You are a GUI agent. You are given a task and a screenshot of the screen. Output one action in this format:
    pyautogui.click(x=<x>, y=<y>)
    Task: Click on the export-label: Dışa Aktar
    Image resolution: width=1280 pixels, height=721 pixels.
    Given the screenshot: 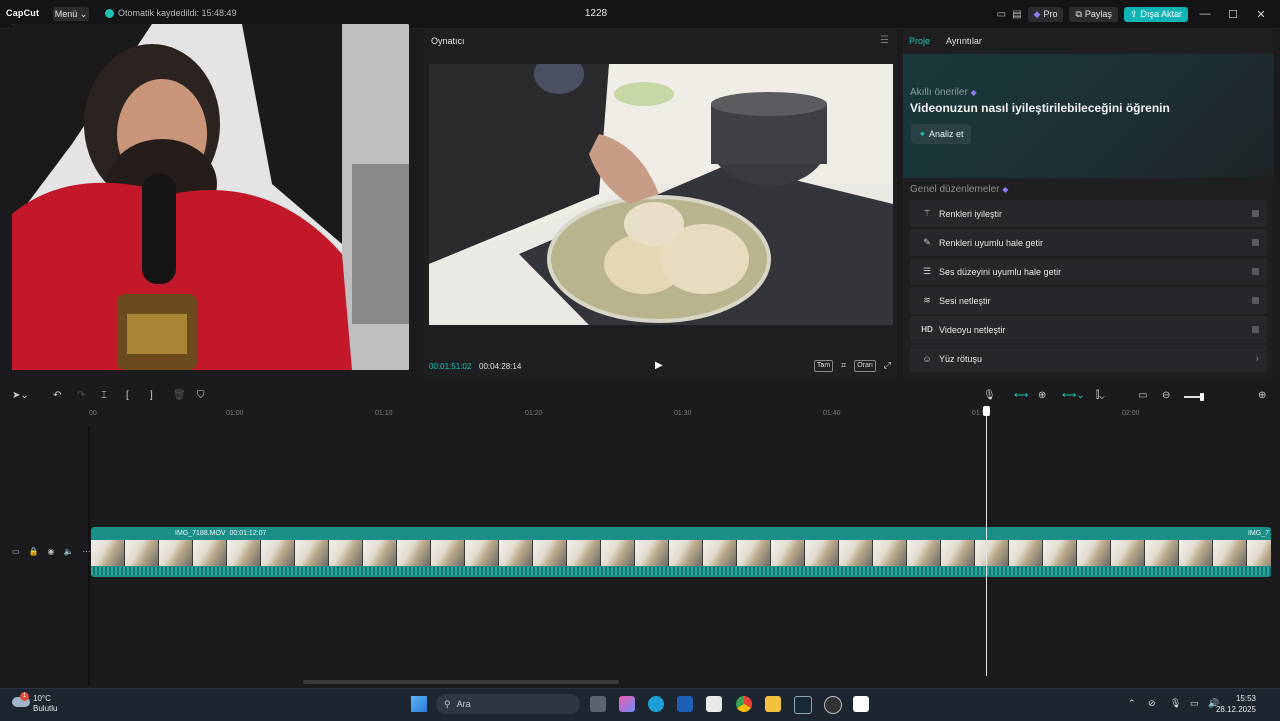 What is the action you would take?
    pyautogui.click(x=1161, y=14)
    